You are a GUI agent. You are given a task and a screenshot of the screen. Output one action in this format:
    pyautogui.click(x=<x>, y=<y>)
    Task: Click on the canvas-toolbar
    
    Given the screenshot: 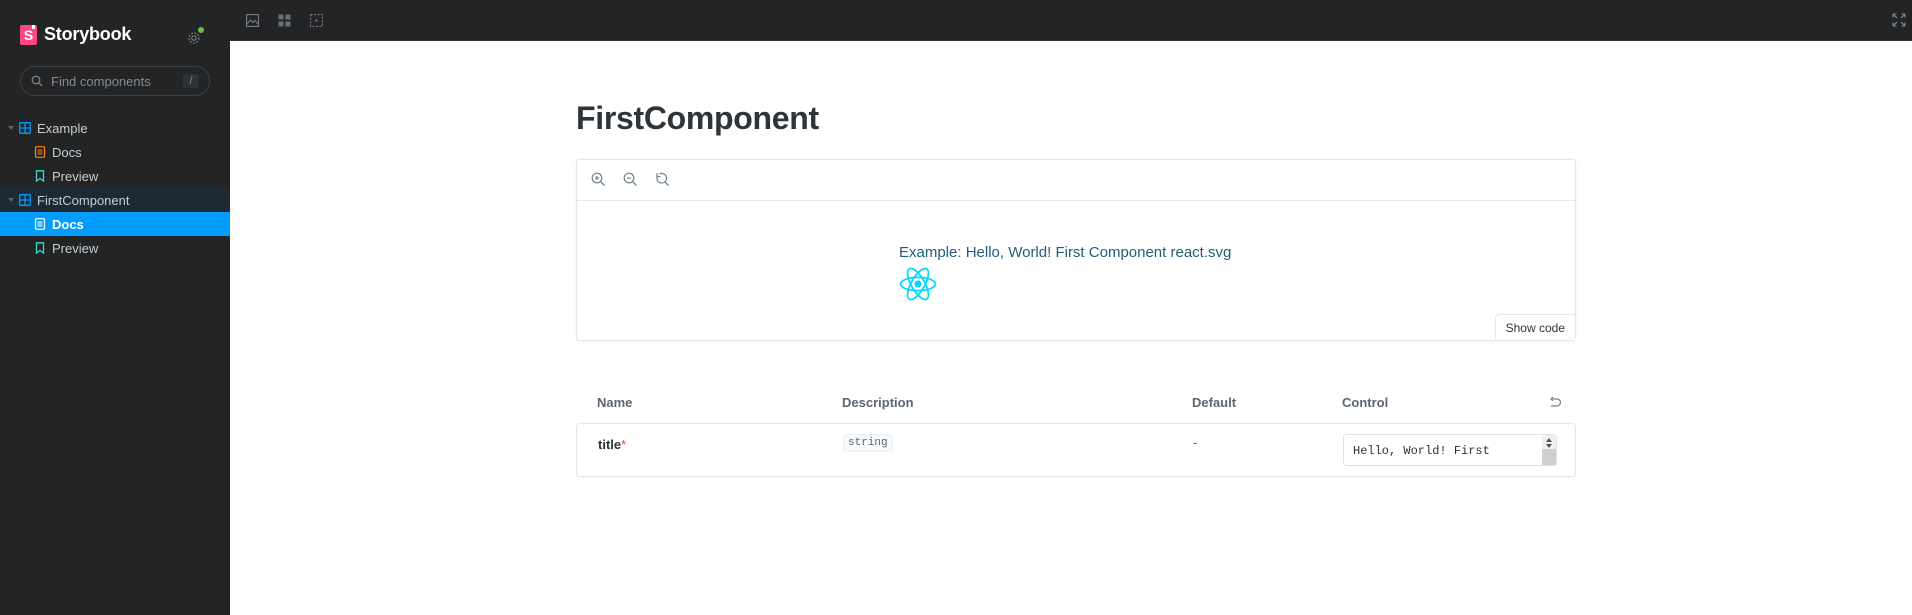 What is the action you would take?
    pyautogui.click(x=1076, y=180)
    